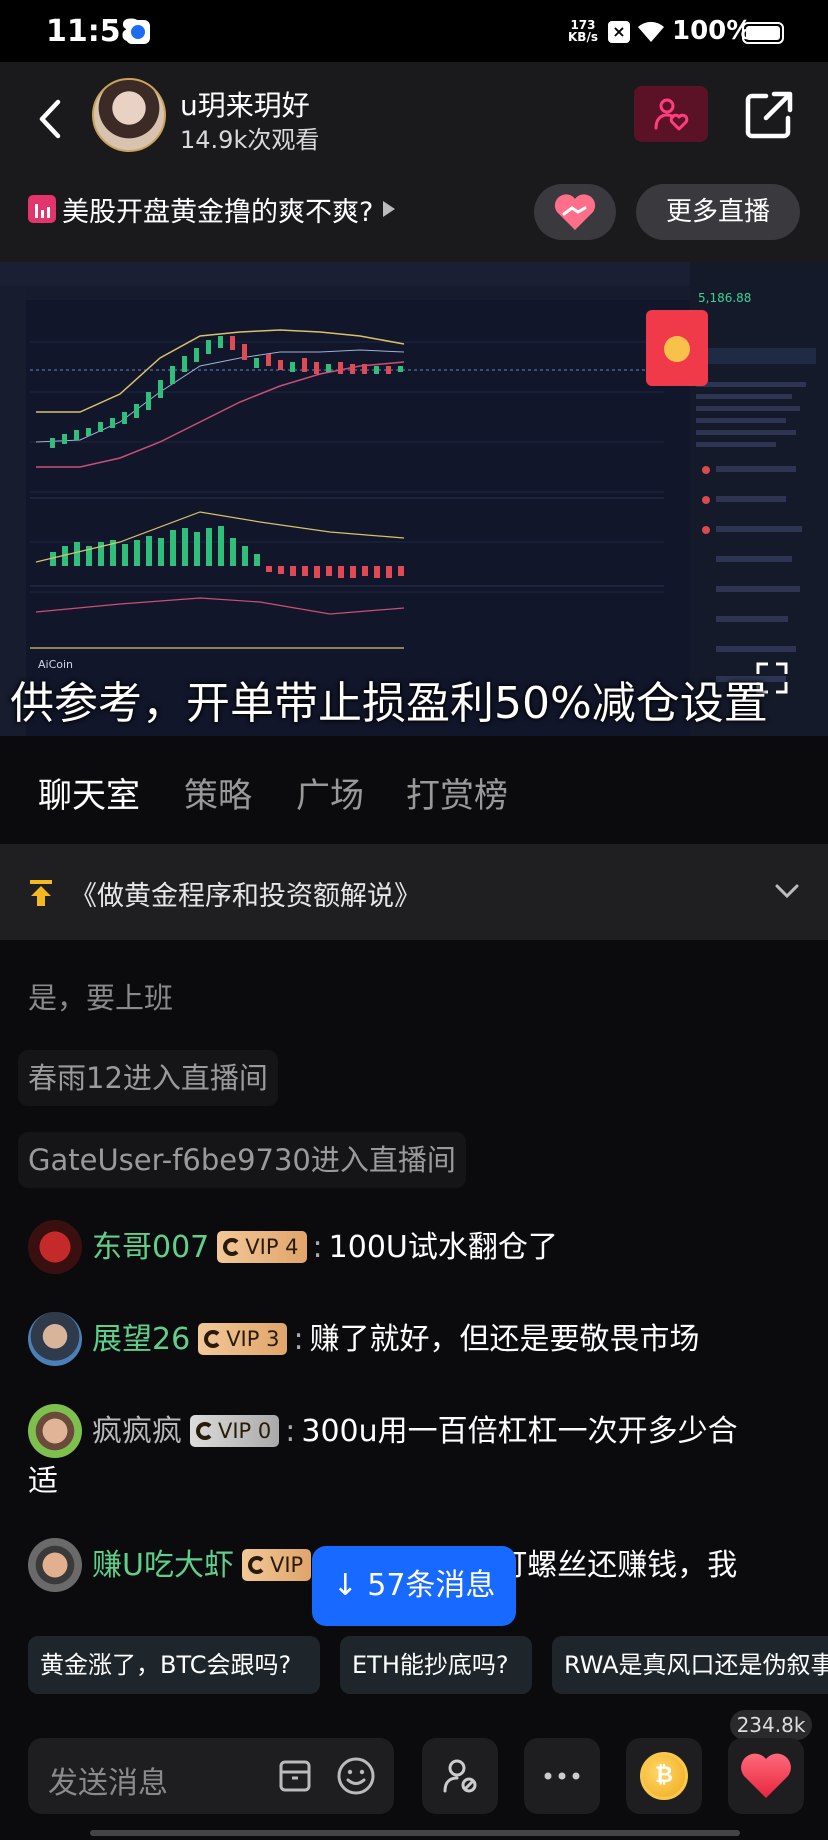  Describe the element at coordinates (150, 1247) in the screenshot. I see `chat-username: 东哥007` at that location.